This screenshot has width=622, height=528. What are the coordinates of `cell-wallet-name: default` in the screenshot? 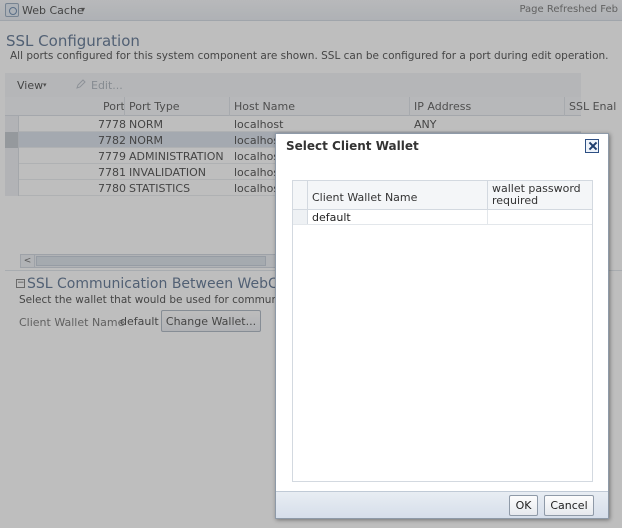 It's located at (331, 217).